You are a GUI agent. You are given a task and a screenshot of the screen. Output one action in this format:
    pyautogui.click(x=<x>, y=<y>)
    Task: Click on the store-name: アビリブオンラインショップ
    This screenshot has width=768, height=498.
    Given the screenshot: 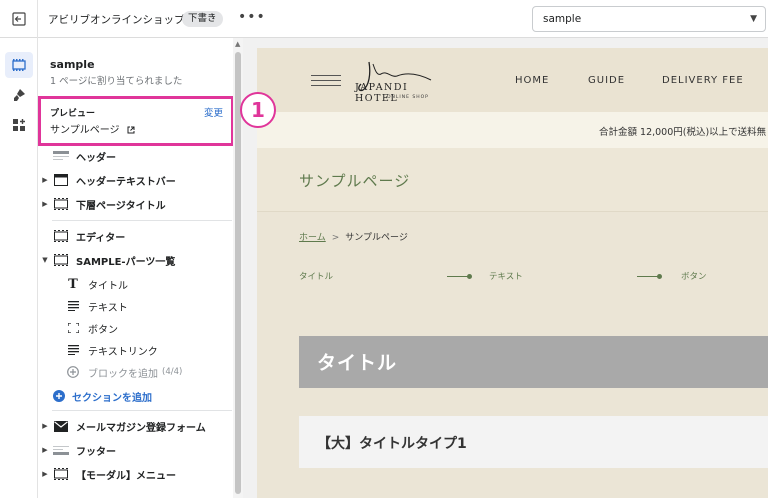 What is the action you would take?
    pyautogui.click(x=116, y=20)
    